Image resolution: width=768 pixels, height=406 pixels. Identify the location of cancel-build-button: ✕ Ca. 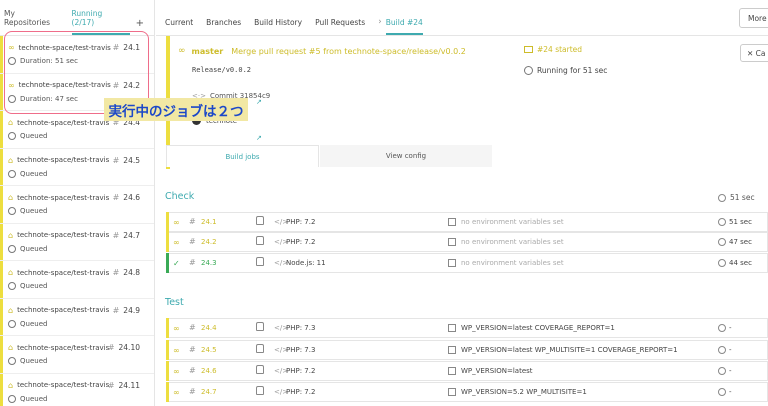
(754, 53).